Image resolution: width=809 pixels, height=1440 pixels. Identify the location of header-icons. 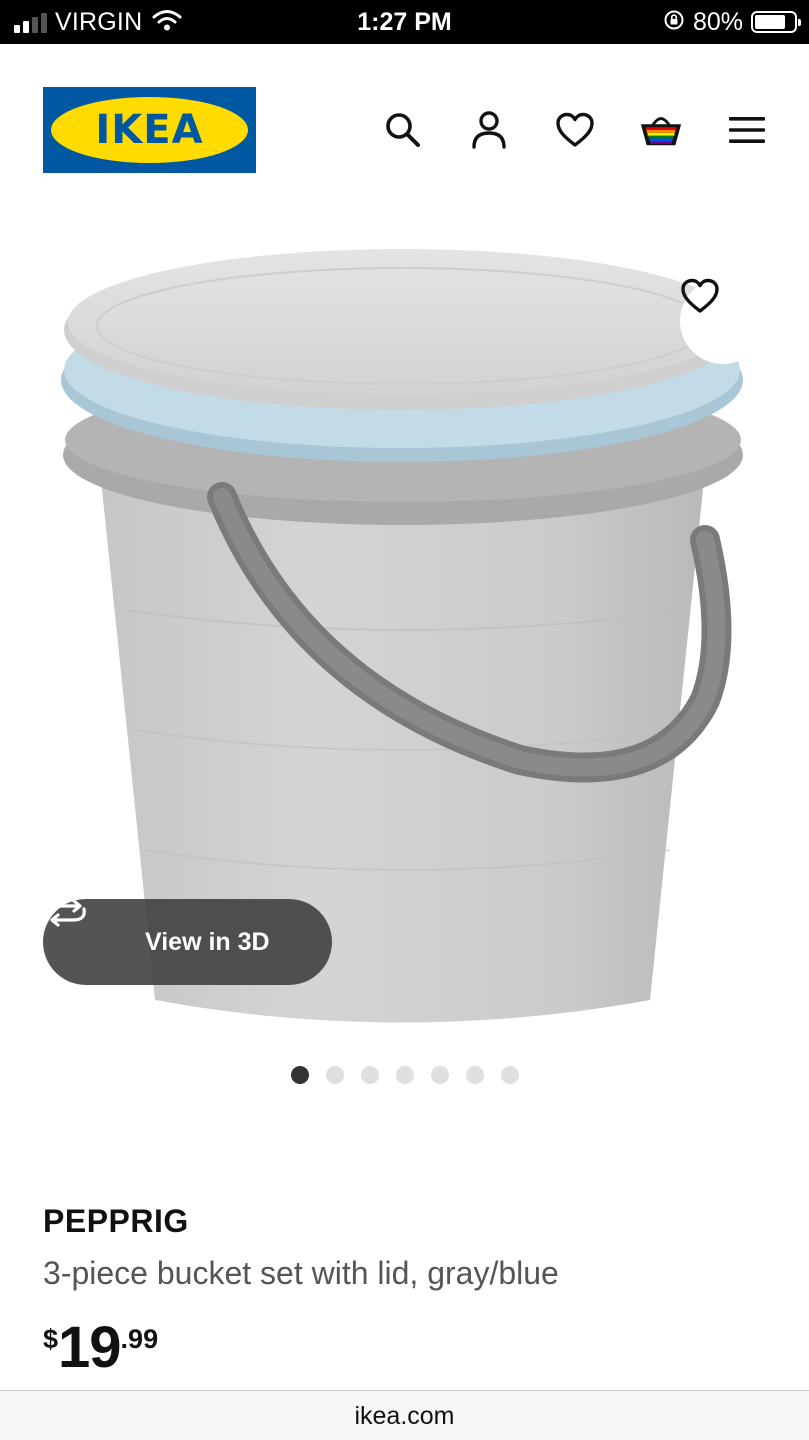
(575, 130).